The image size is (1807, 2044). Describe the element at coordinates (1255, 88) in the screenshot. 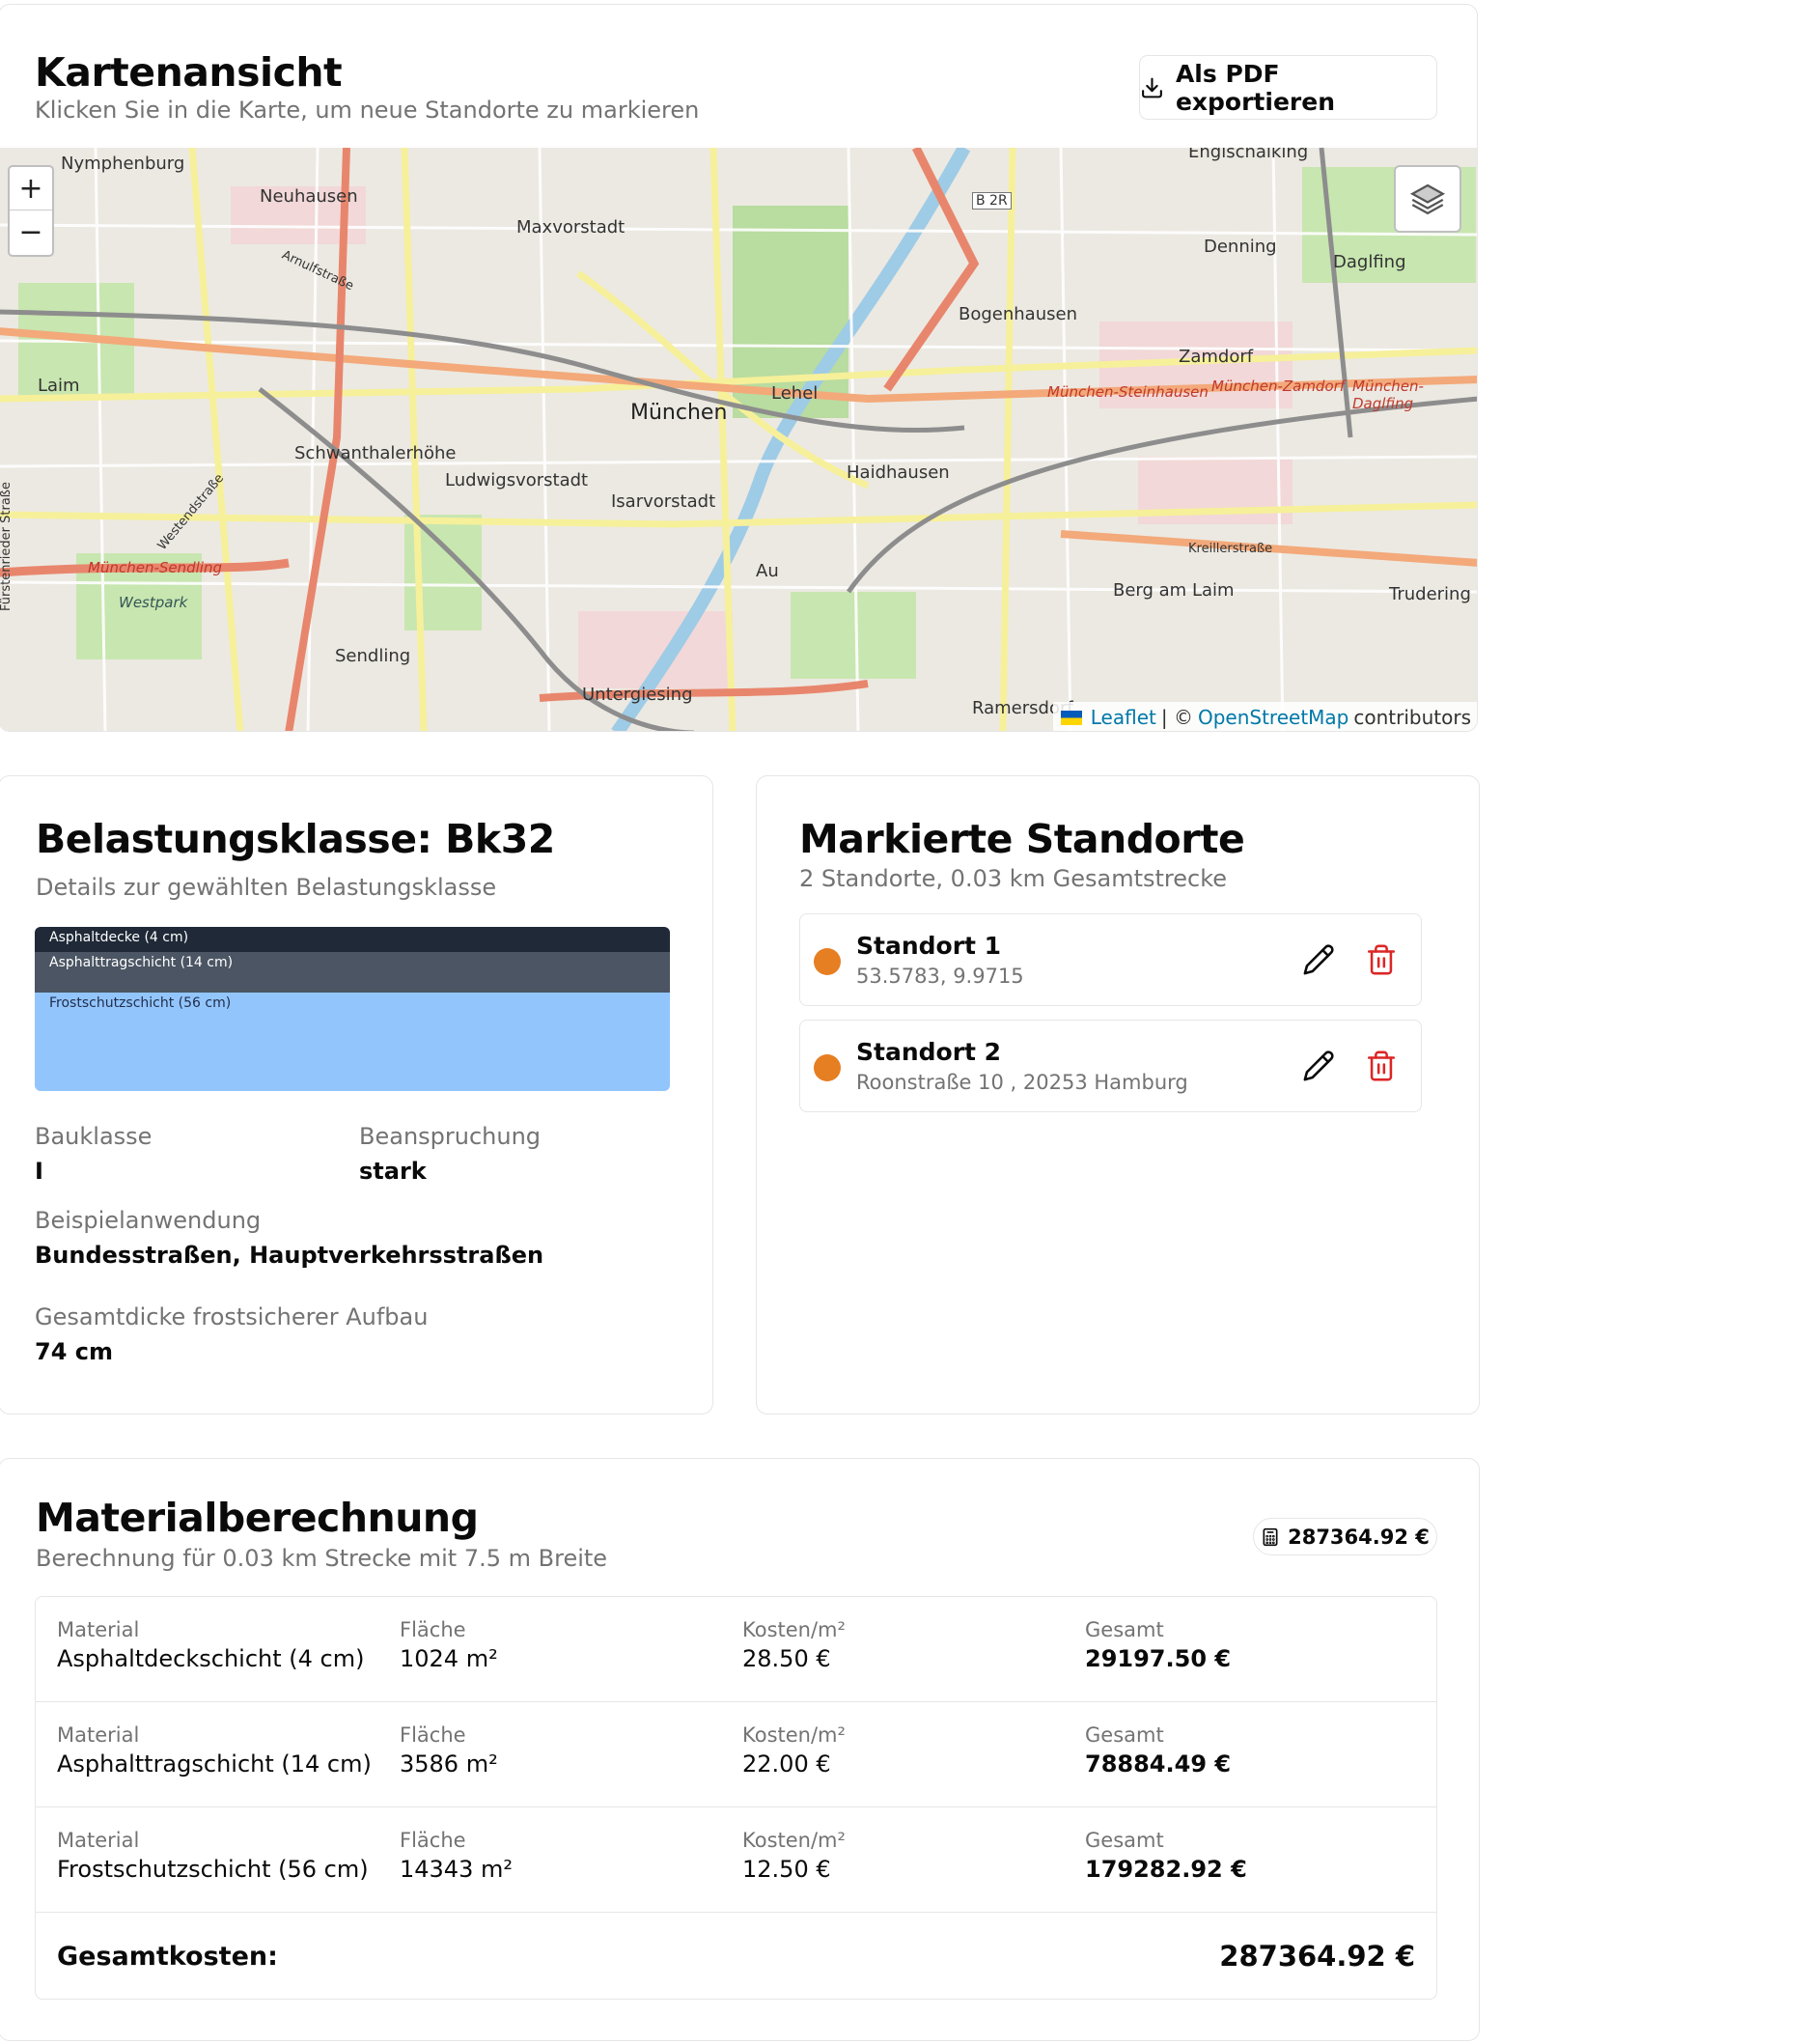

I see `export-pdf-label: Als PDF exportieren` at that location.